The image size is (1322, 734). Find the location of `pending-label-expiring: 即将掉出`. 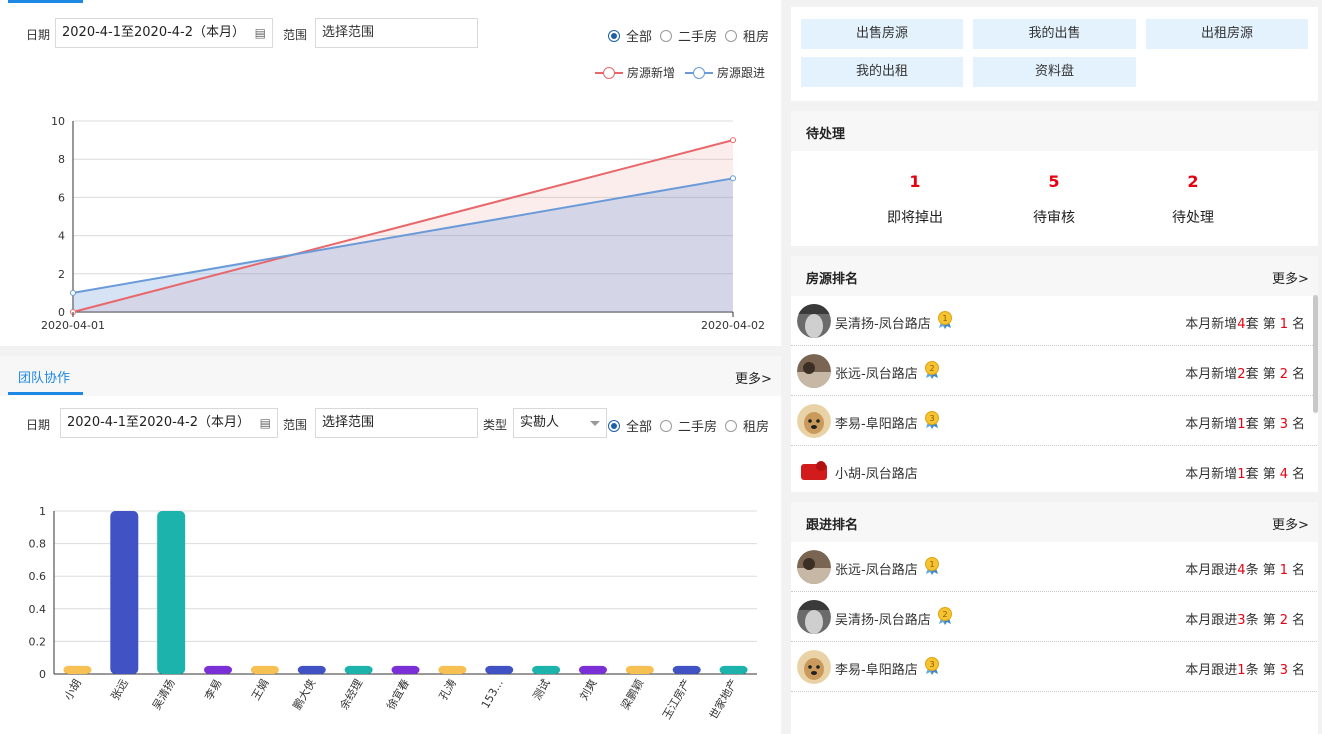

pending-label-expiring: 即将掉出 is located at coordinates (915, 217).